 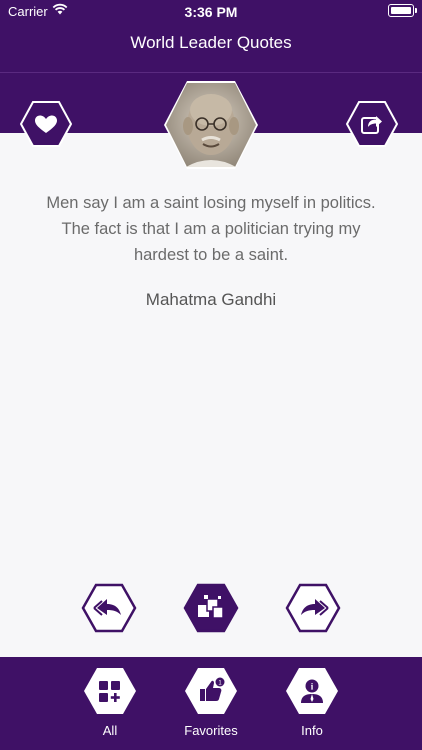 What do you see at coordinates (211, 72) in the screenshot?
I see `header-divider` at bounding box center [211, 72].